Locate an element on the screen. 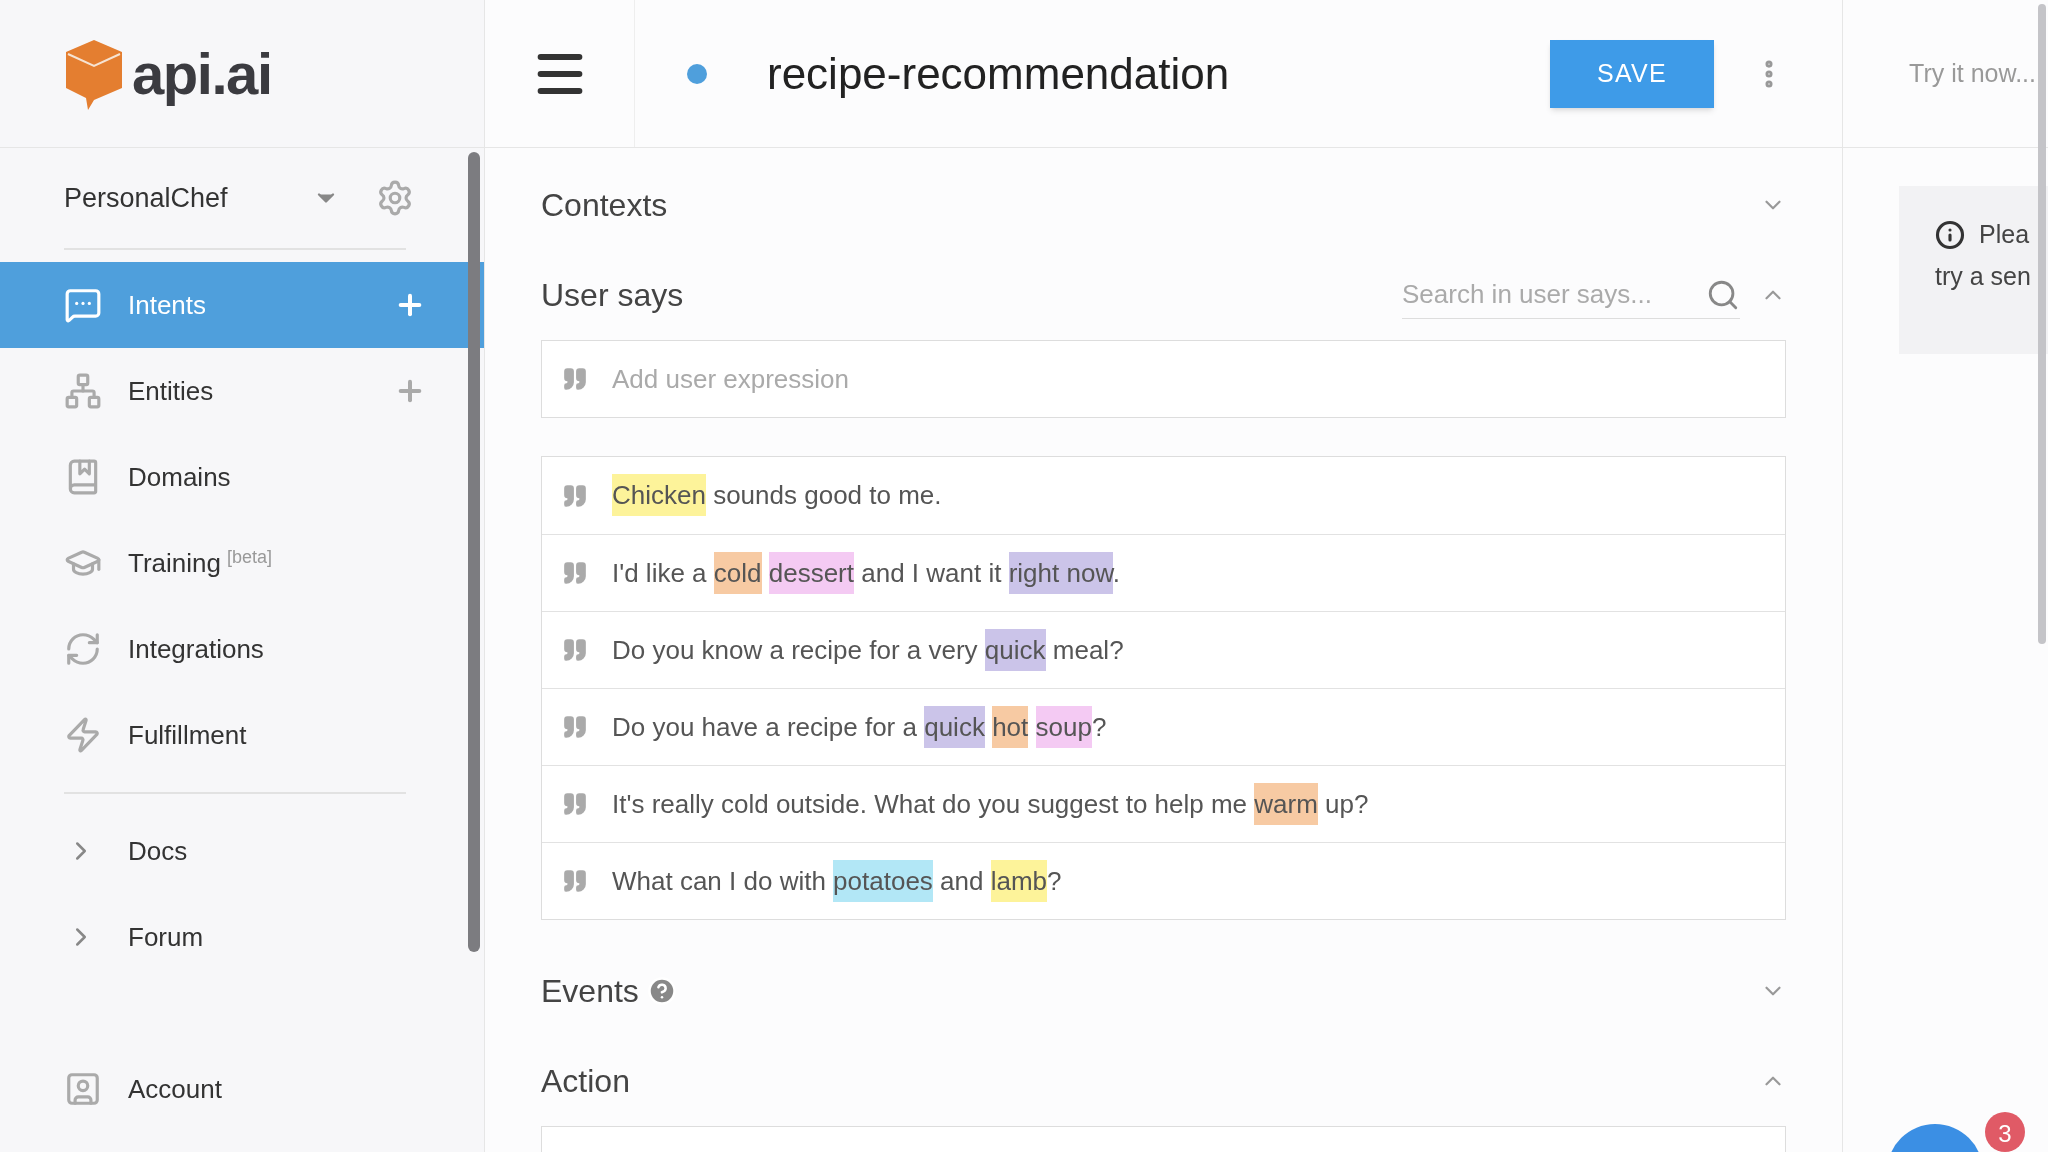  account-link: Account is located at coordinates (175, 1089).